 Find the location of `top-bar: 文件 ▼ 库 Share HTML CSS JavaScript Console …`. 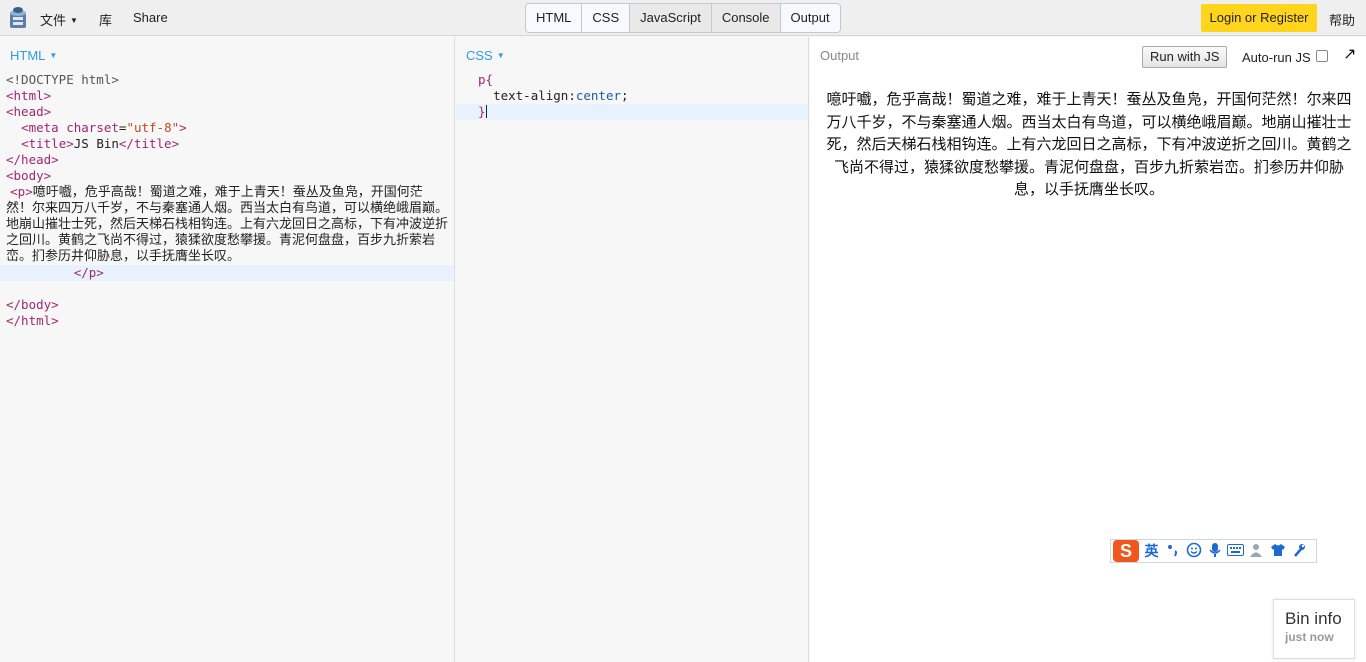

top-bar: 文件 ▼ 库 Share HTML CSS JavaScript Console … is located at coordinates (683, 18).